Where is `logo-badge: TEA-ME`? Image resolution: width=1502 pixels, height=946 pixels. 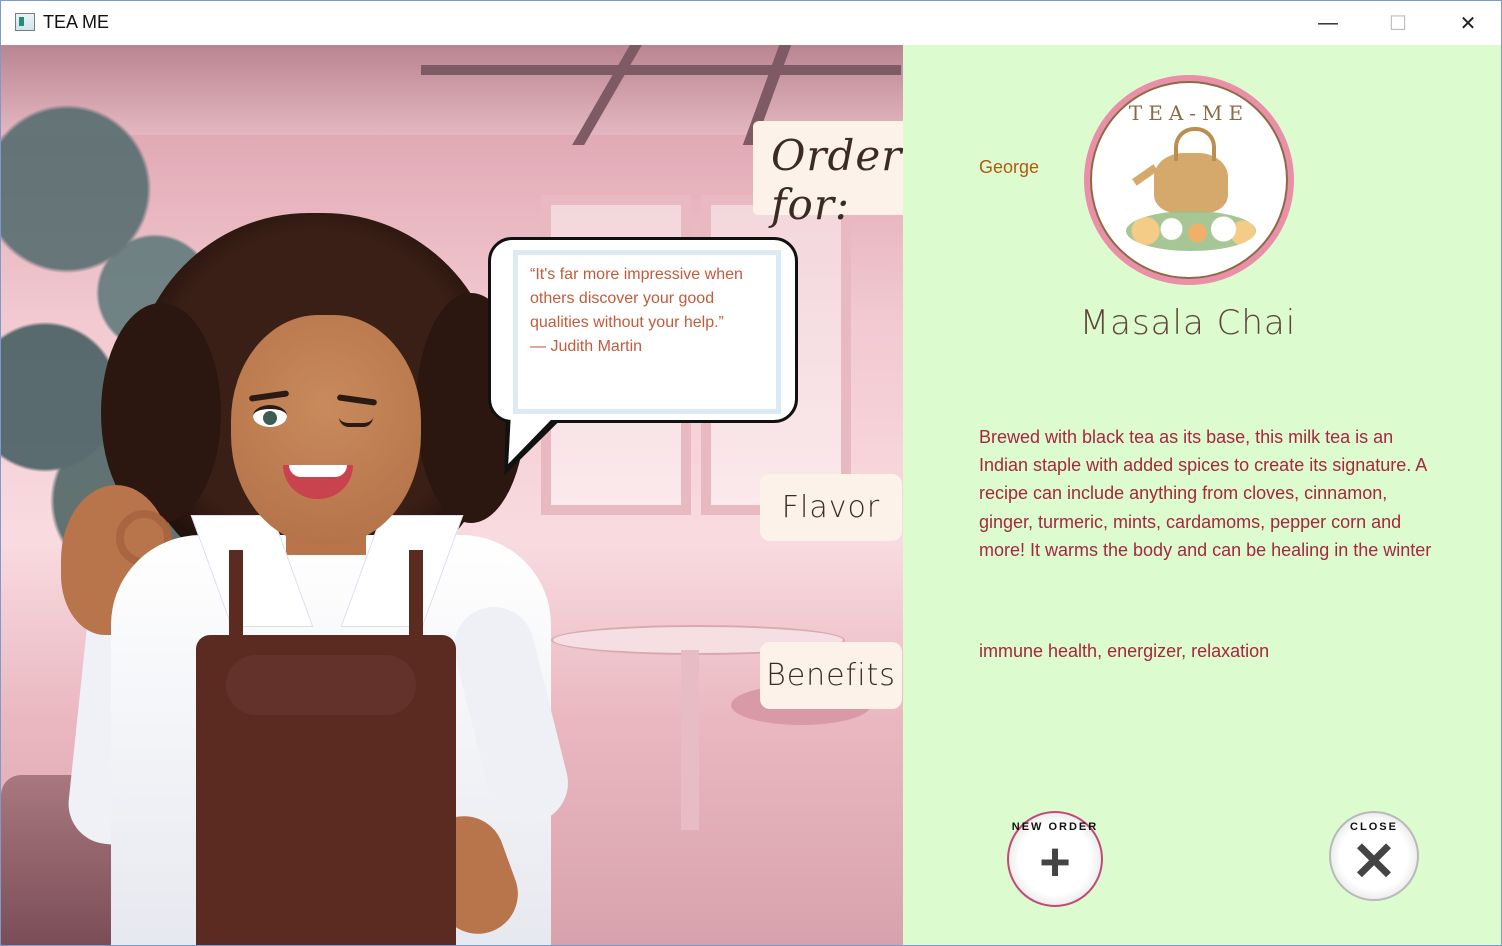 logo-badge: TEA-ME is located at coordinates (1189, 180).